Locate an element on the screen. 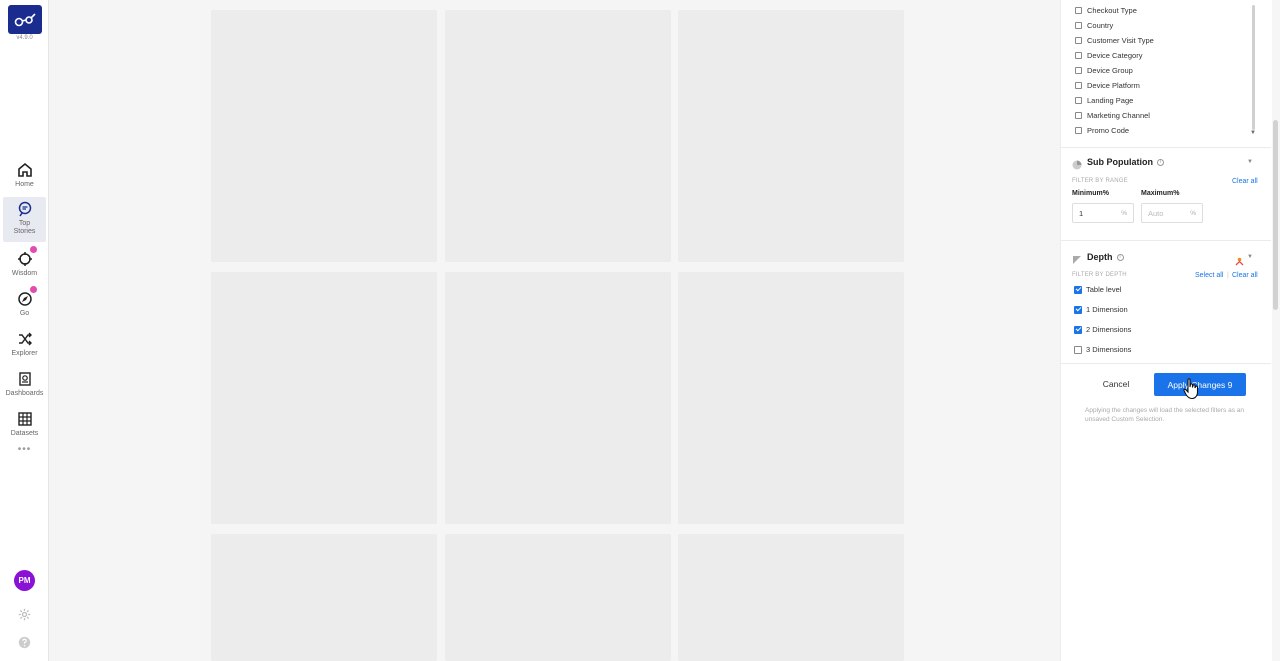  dimension-option: Device Platform is located at coordinates (1107, 85).